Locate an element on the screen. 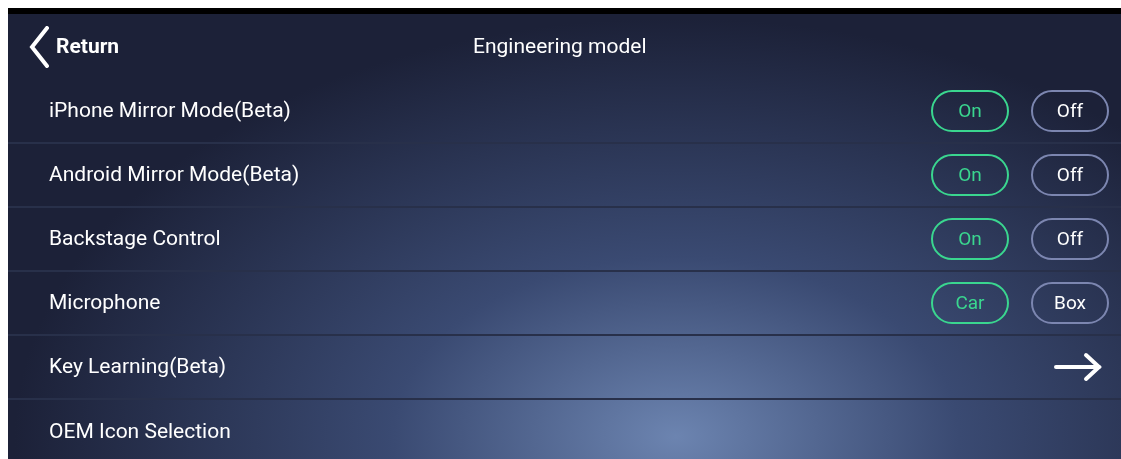 This screenshot has height=459, width=1121. setting-label: Key Learning(Beta) is located at coordinates (138, 367).